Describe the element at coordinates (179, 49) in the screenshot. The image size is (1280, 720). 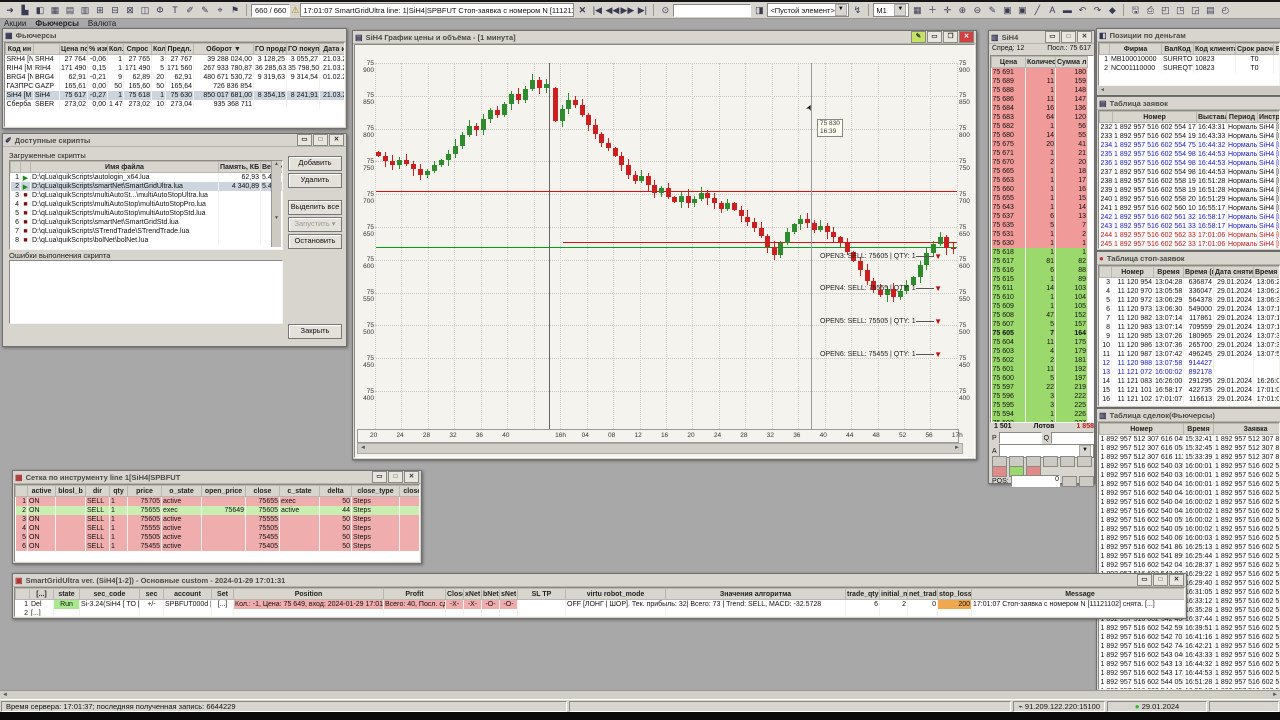
I see `column-header: Предл.` at that location.